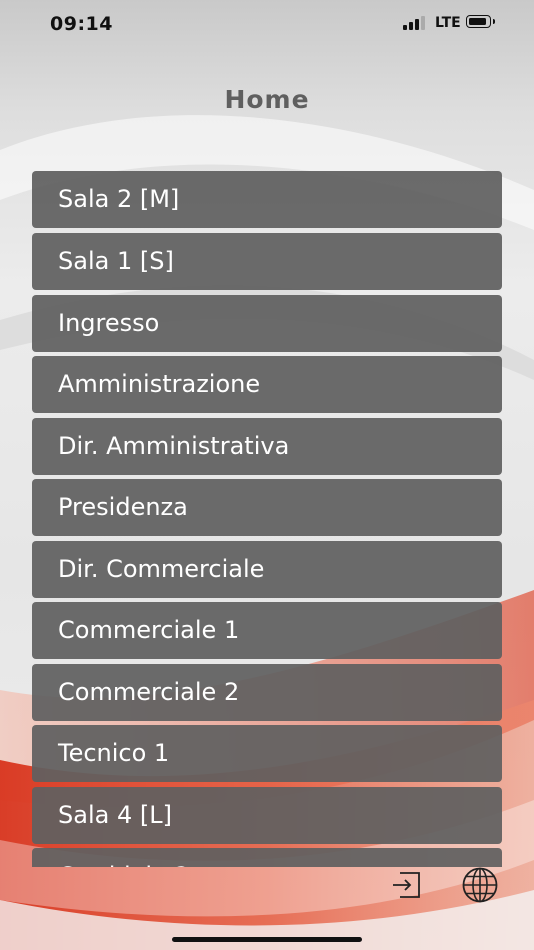 This screenshot has width=534, height=950. I want to click on room-item: Dir. Amministrativa, so click(267, 446).